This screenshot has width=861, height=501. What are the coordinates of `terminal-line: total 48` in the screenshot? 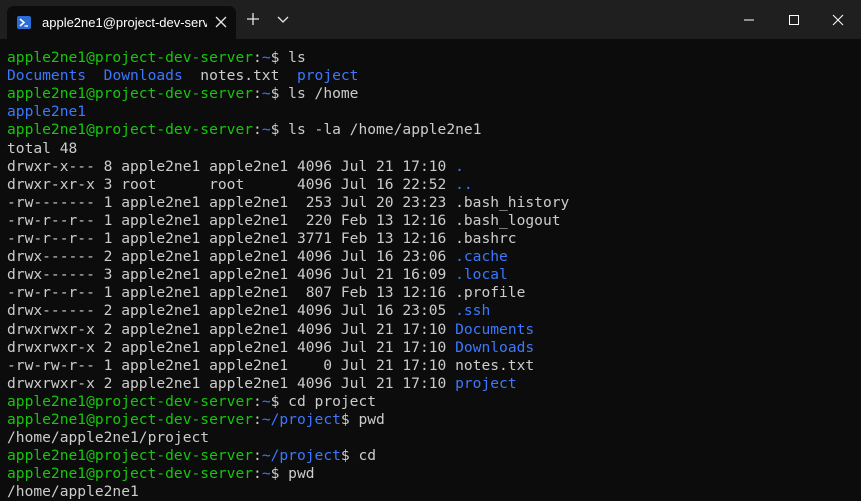 It's located at (42, 149).